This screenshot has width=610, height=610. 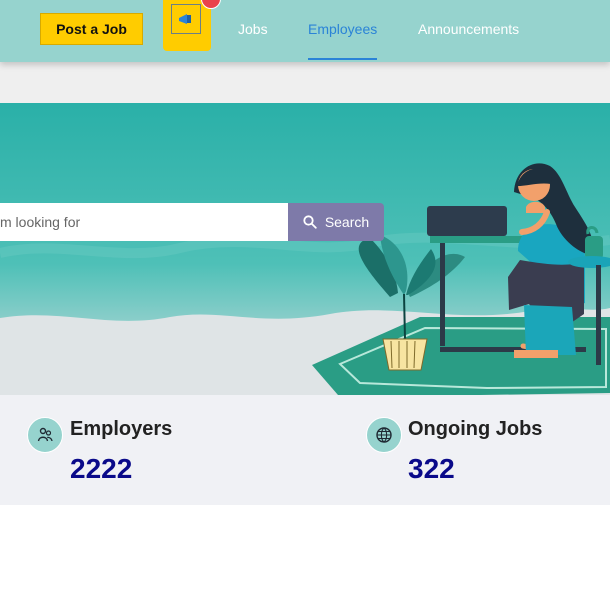 What do you see at coordinates (342, 29) in the screenshot?
I see `nav-item-employees: Employees` at bounding box center [342, 29].